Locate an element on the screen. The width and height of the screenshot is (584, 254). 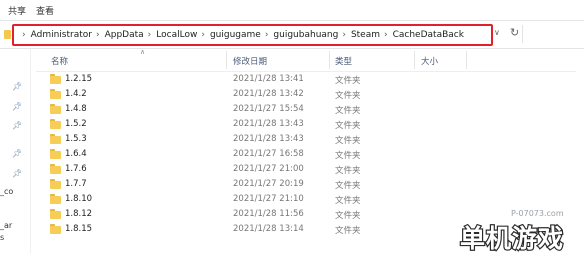
table-row: 1.5.3 2021/1/28 13:43 文件夹 is located at coordinates (296, 139).